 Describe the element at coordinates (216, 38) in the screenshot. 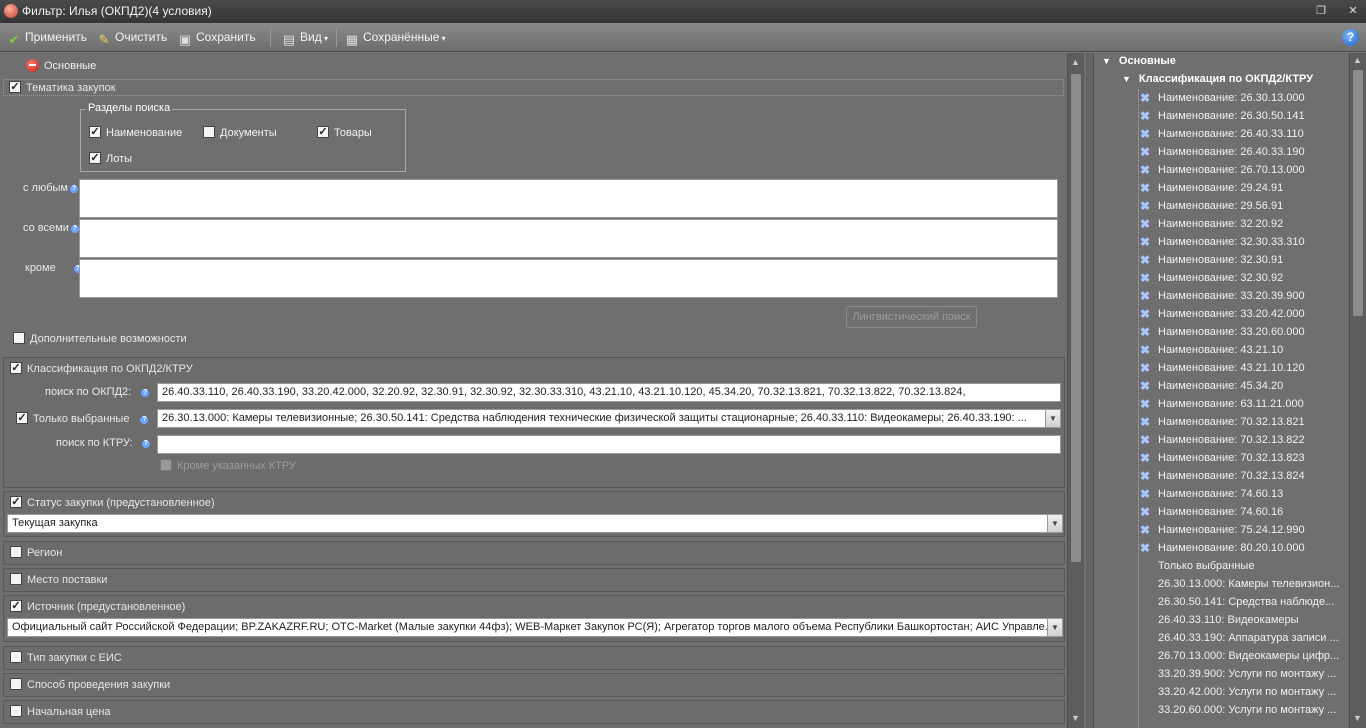

I see `save-button: ▣ Сохранить` at that location.